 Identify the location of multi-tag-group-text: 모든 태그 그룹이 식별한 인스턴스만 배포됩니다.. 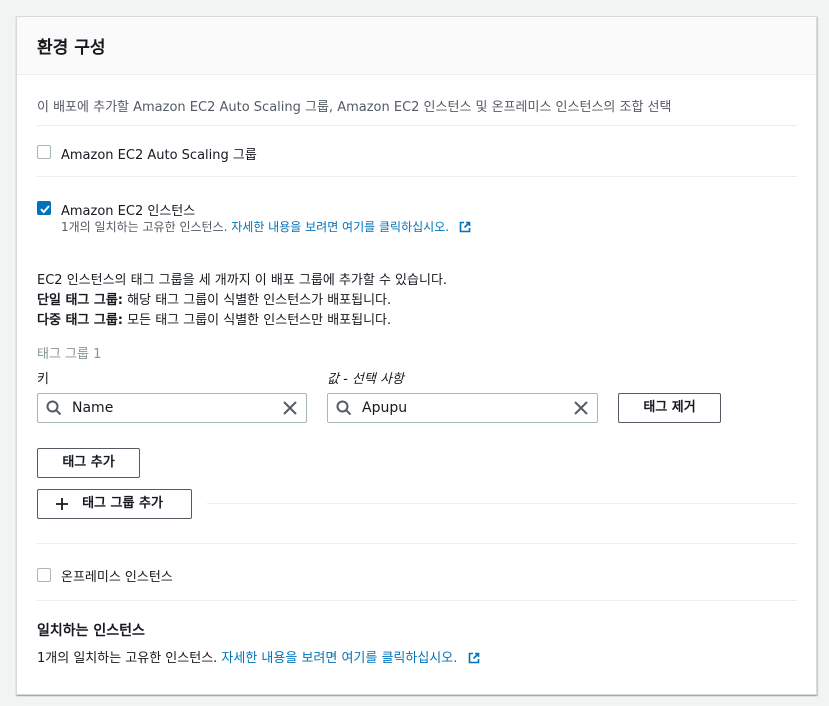
(257, 320).